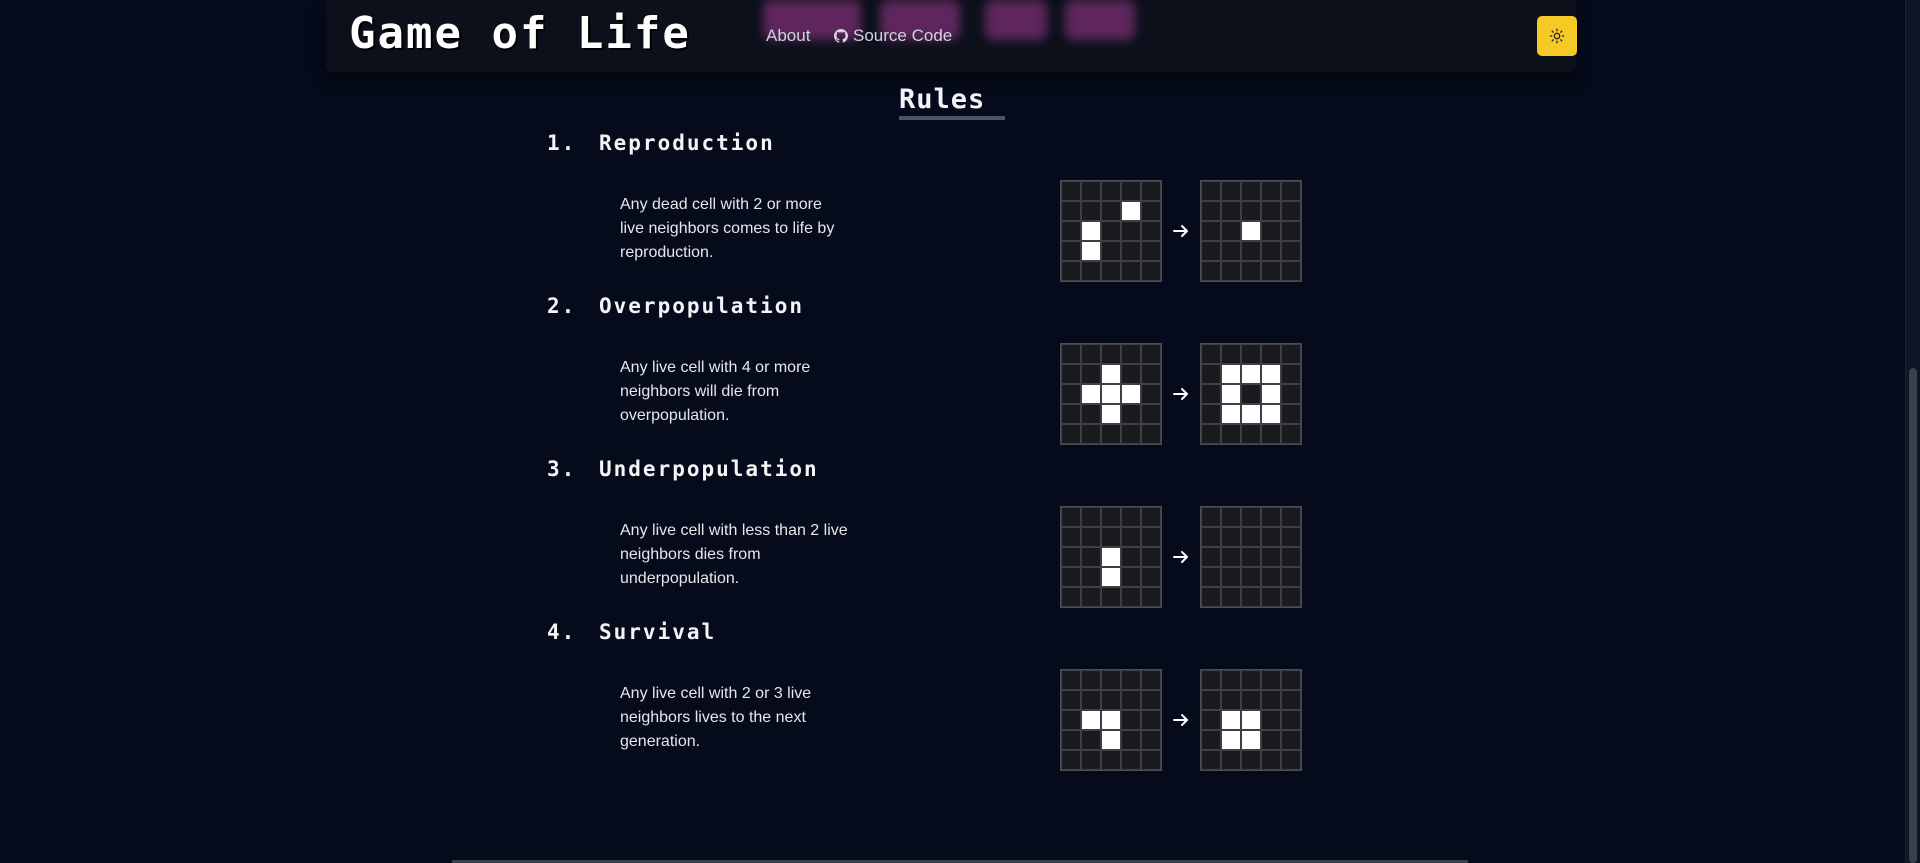 The width and height of the screenshot is (1920, 863). Describe the element at coordinates (562, 306) in the screenshot. I see `rule-number: 2.` at that location.